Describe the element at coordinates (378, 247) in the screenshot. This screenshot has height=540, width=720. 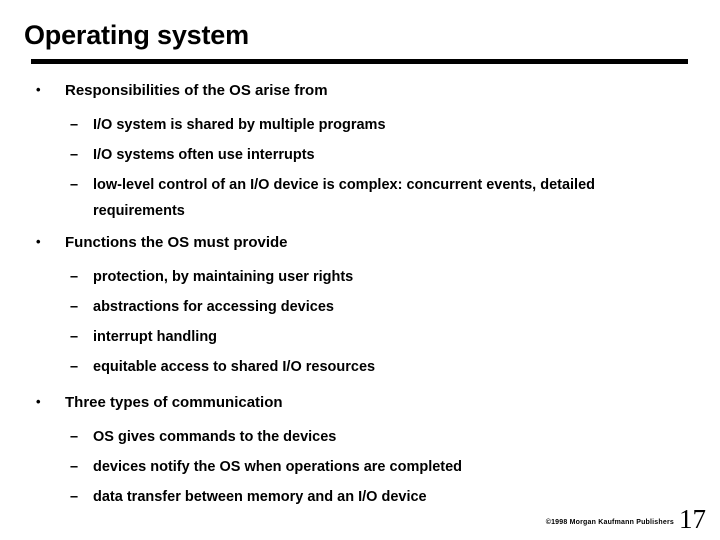
I see `bullet-heading: • Functions the OS must provide` at that location.